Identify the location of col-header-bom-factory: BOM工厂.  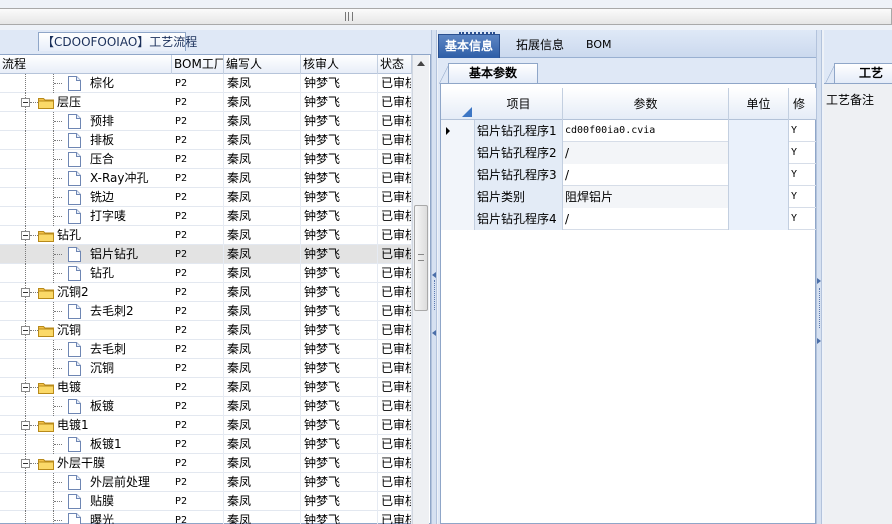
(198, 64).